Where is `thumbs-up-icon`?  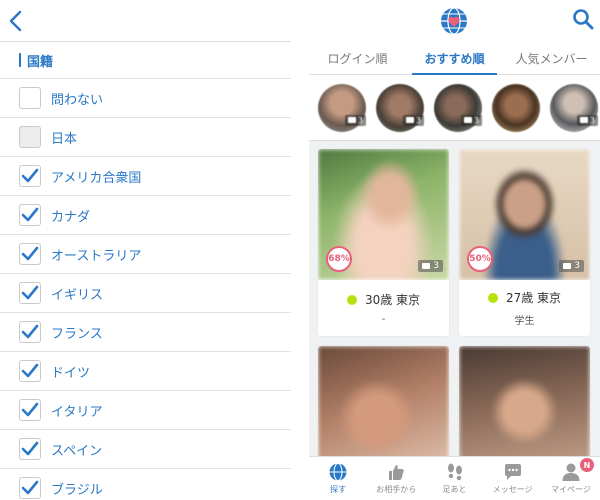 thumbs-up-icon is located at coordinates (396, 472).